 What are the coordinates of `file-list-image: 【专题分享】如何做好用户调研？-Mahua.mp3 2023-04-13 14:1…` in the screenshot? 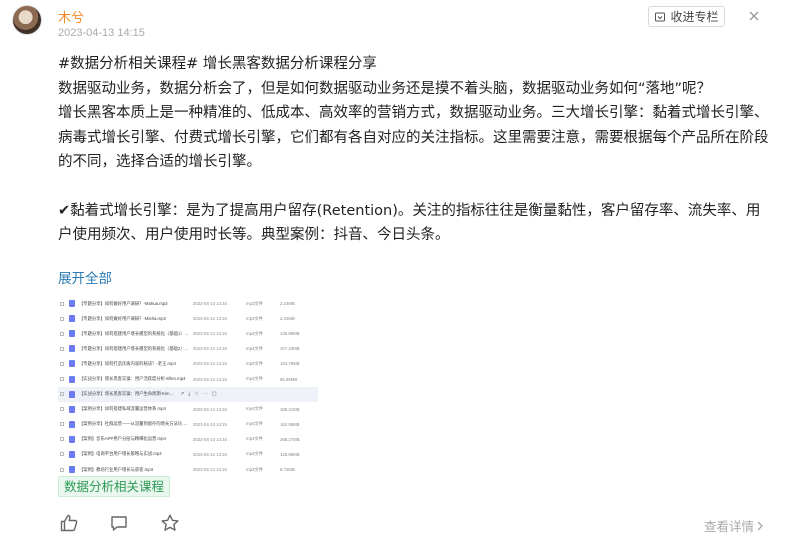 It's located at (188, 385).